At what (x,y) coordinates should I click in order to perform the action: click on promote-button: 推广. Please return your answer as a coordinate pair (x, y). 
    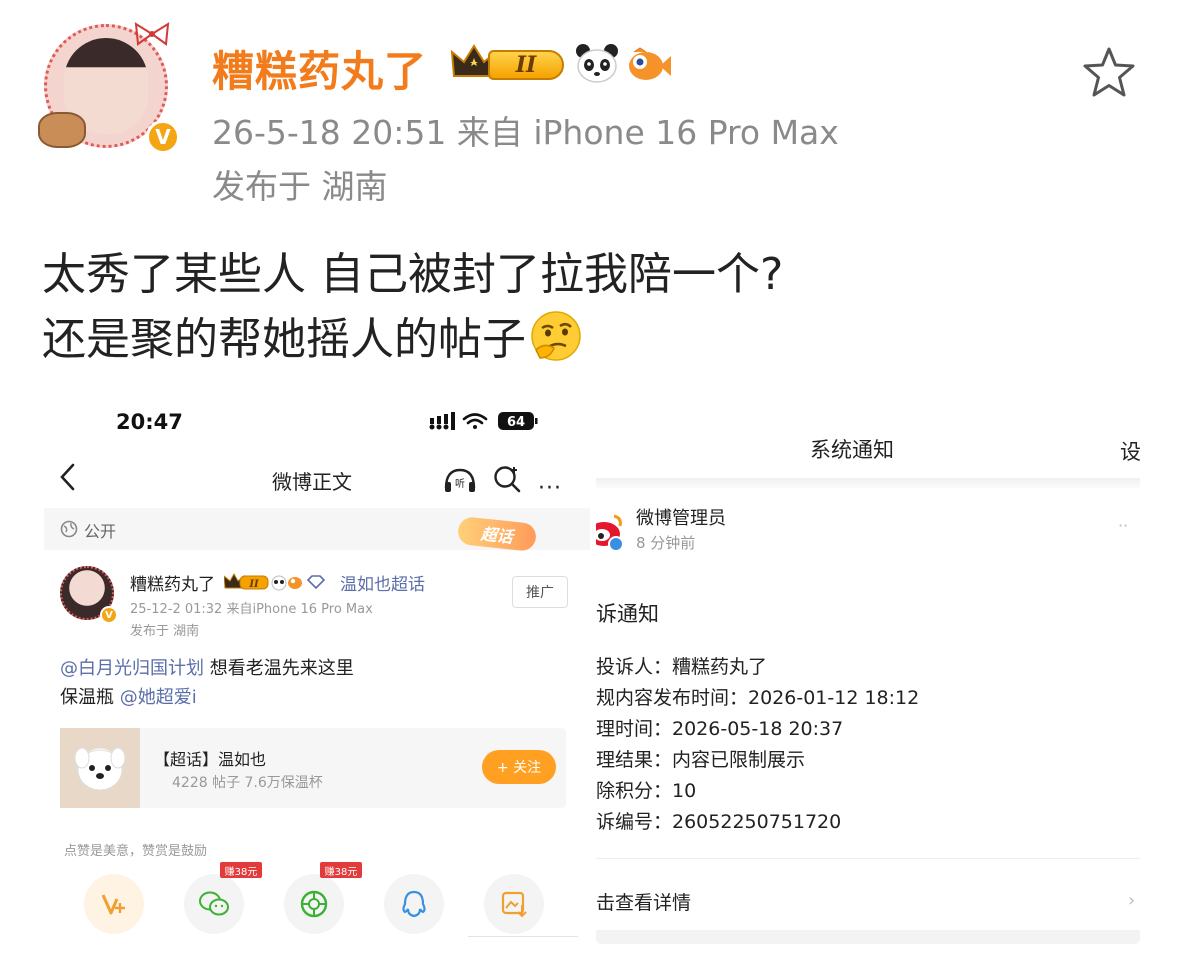
    Looking at the image, I should click on (540, 592).